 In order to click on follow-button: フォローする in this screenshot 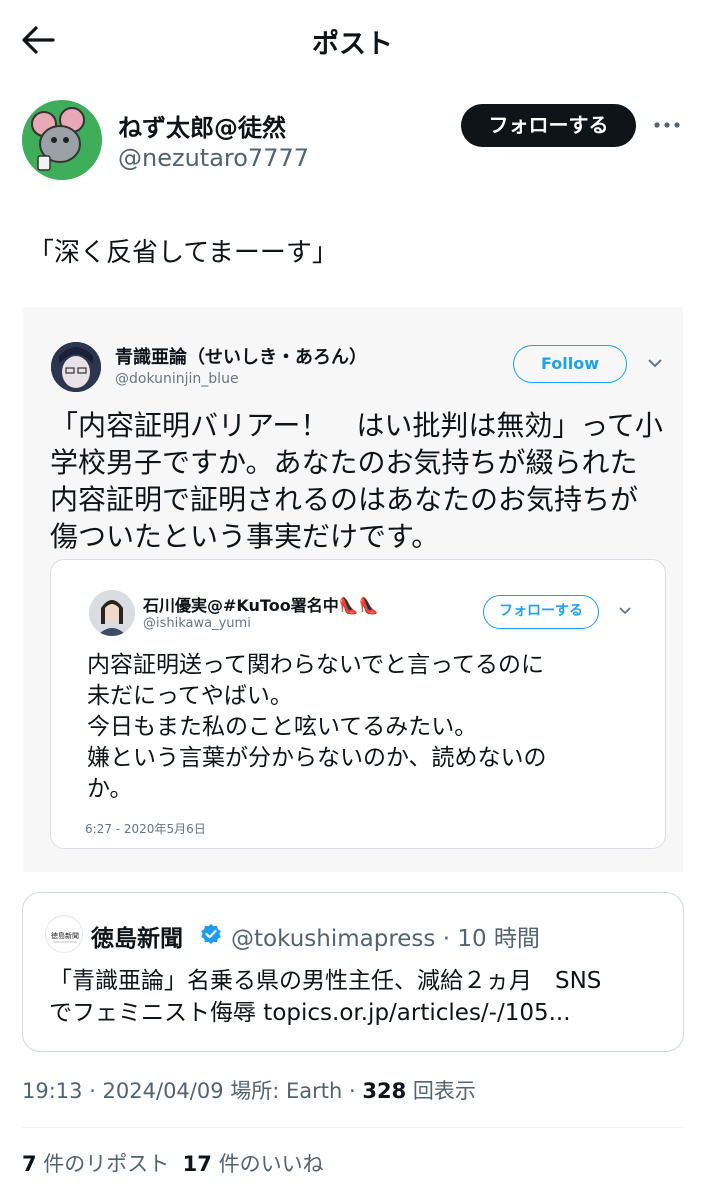, I will do `click(548, 125)`.